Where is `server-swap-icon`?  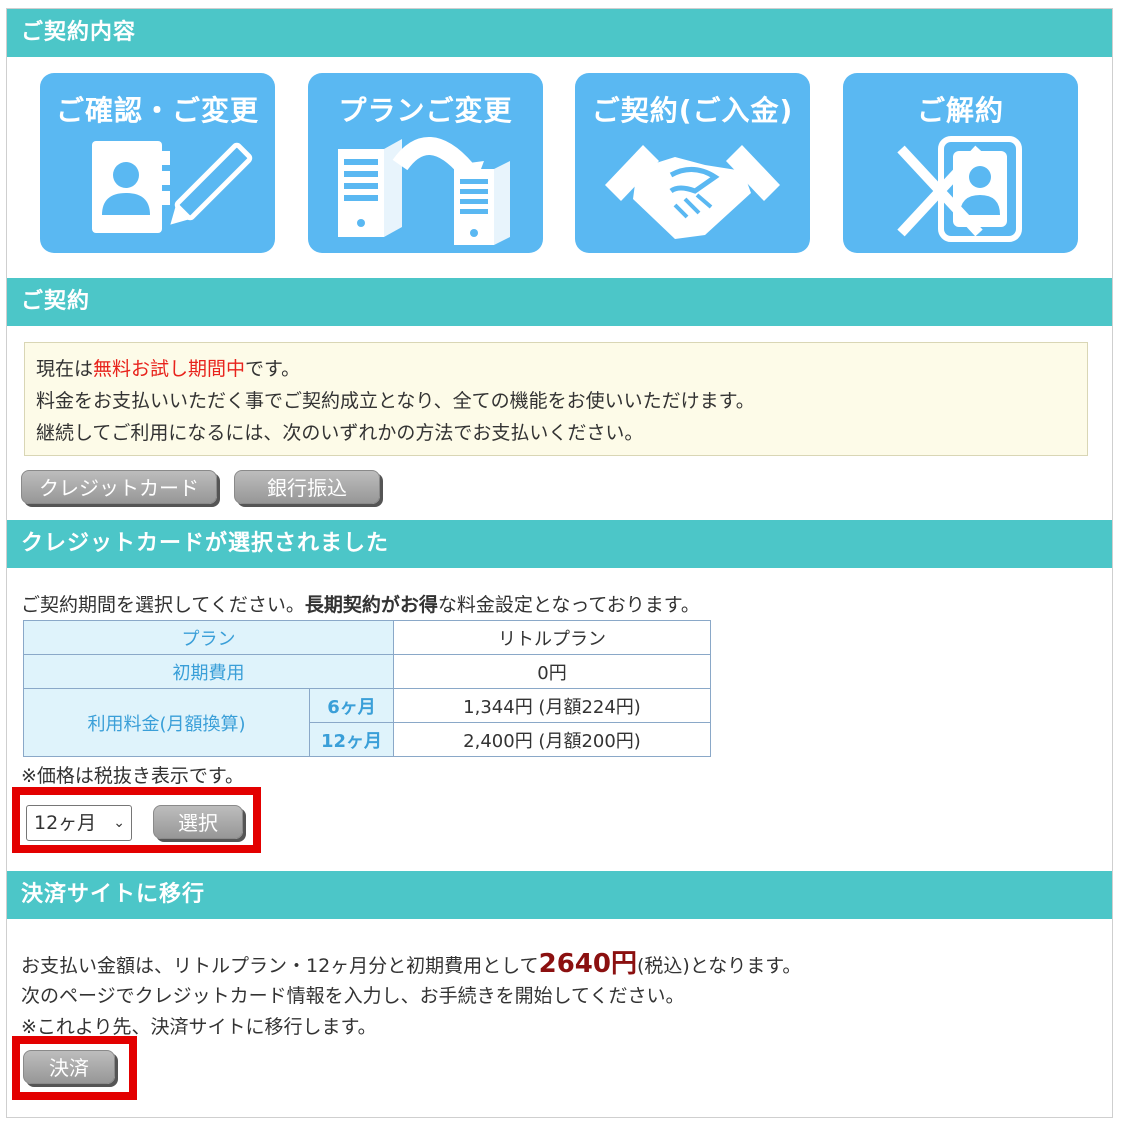
server-swap-icon is located at coordinates (424, 191).